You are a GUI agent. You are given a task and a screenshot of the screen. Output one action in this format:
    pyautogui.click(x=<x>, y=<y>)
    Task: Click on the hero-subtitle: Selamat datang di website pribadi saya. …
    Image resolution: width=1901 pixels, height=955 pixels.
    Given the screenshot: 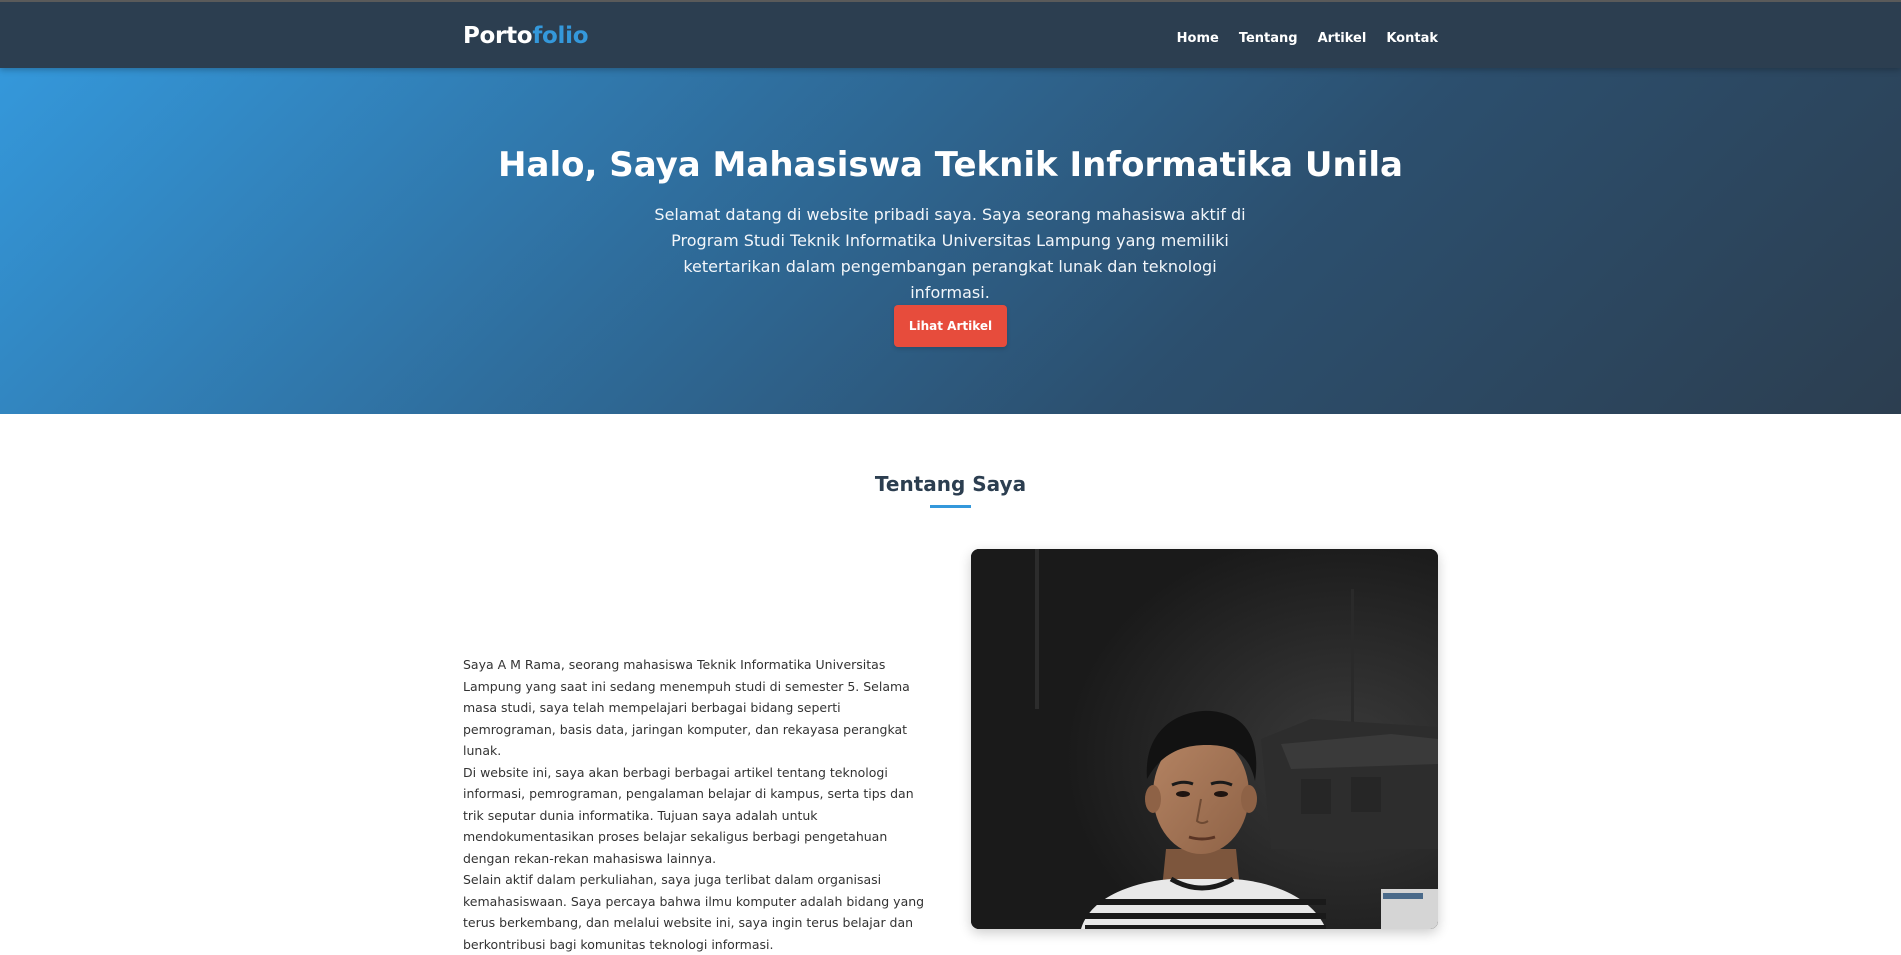 What is the action you would take?
    pyautogui.click(x=950, y=253)
    